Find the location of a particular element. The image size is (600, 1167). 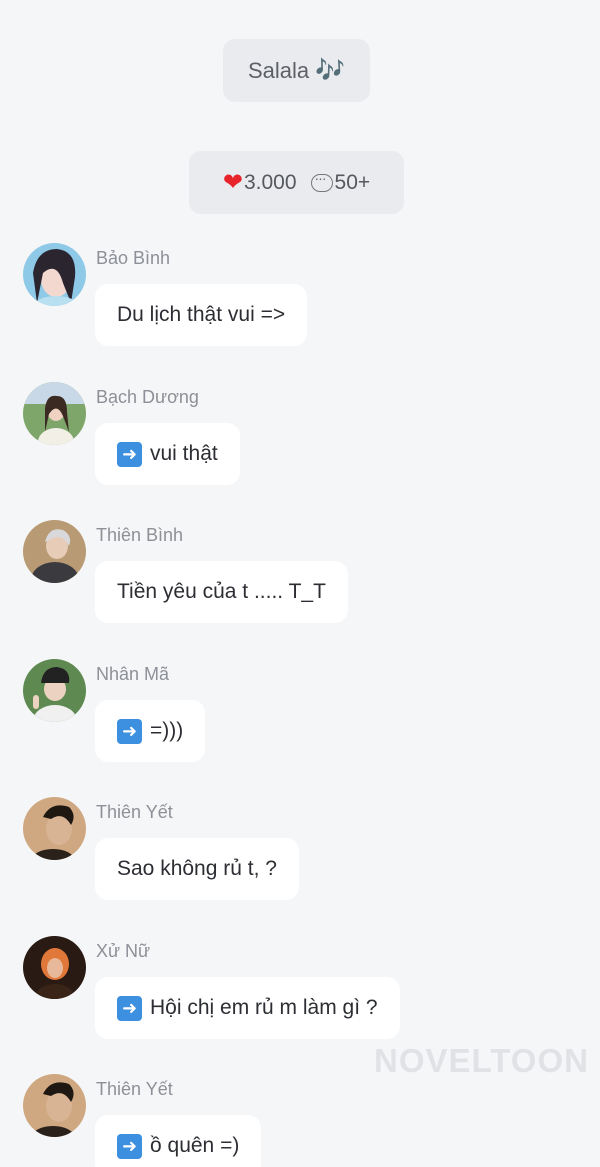

message-bubble: Du lịch thật vui => is located at coordinates (201, 315).